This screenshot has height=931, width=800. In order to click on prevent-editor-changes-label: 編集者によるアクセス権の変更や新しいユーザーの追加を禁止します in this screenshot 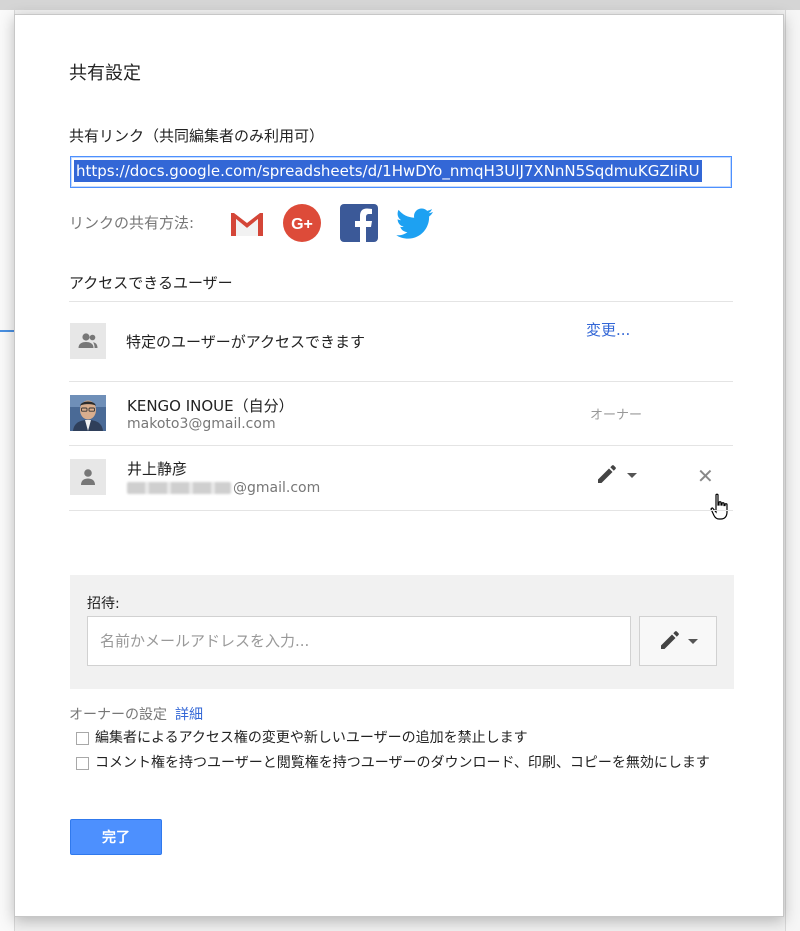, I will do `click(410, 738)`.